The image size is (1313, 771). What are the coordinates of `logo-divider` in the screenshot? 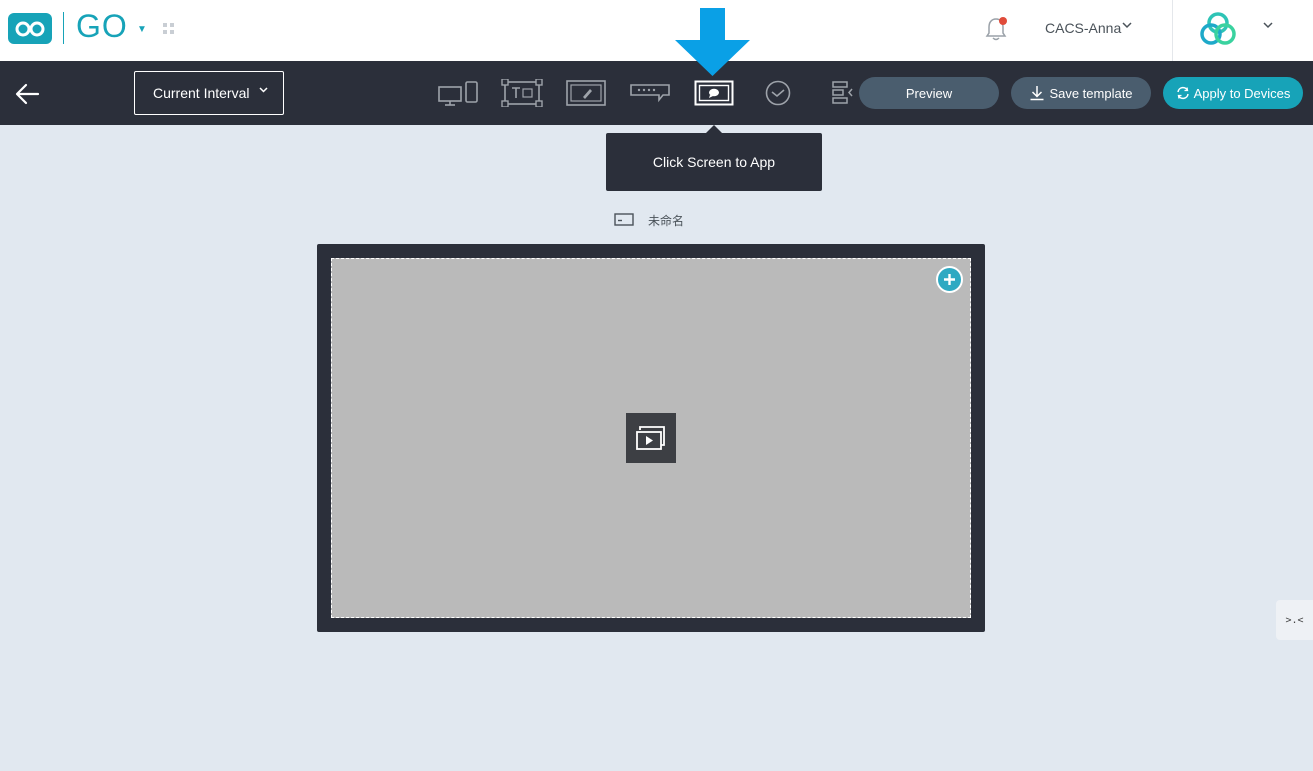 It's located at (63, 28).